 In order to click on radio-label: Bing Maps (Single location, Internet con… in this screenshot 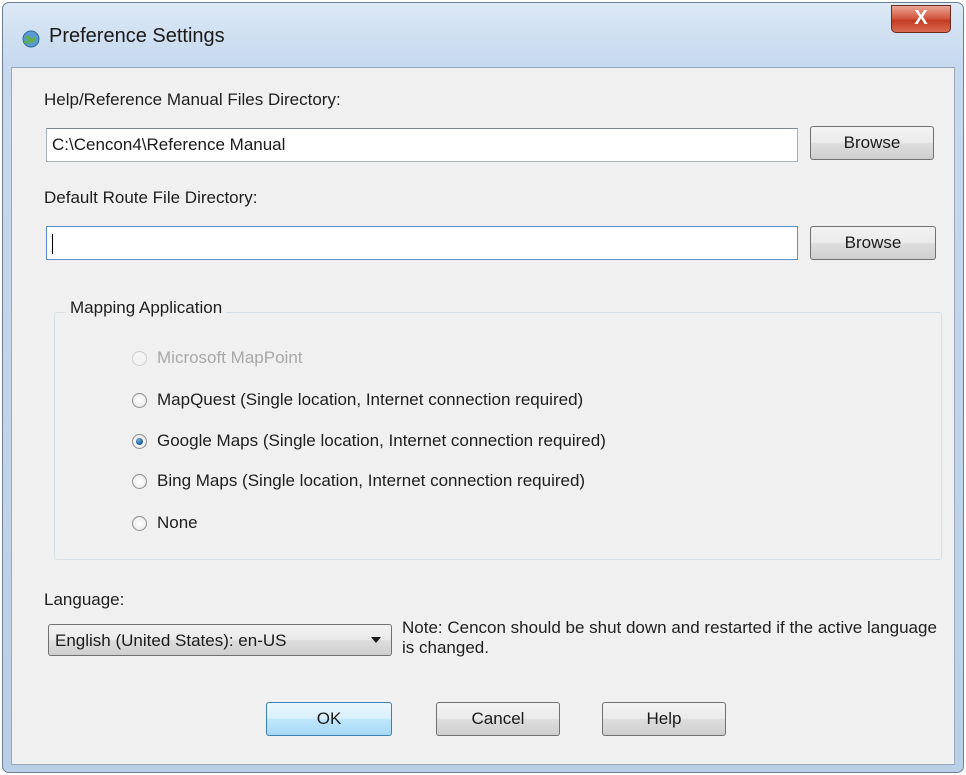, I will do `click(371, 481)`.